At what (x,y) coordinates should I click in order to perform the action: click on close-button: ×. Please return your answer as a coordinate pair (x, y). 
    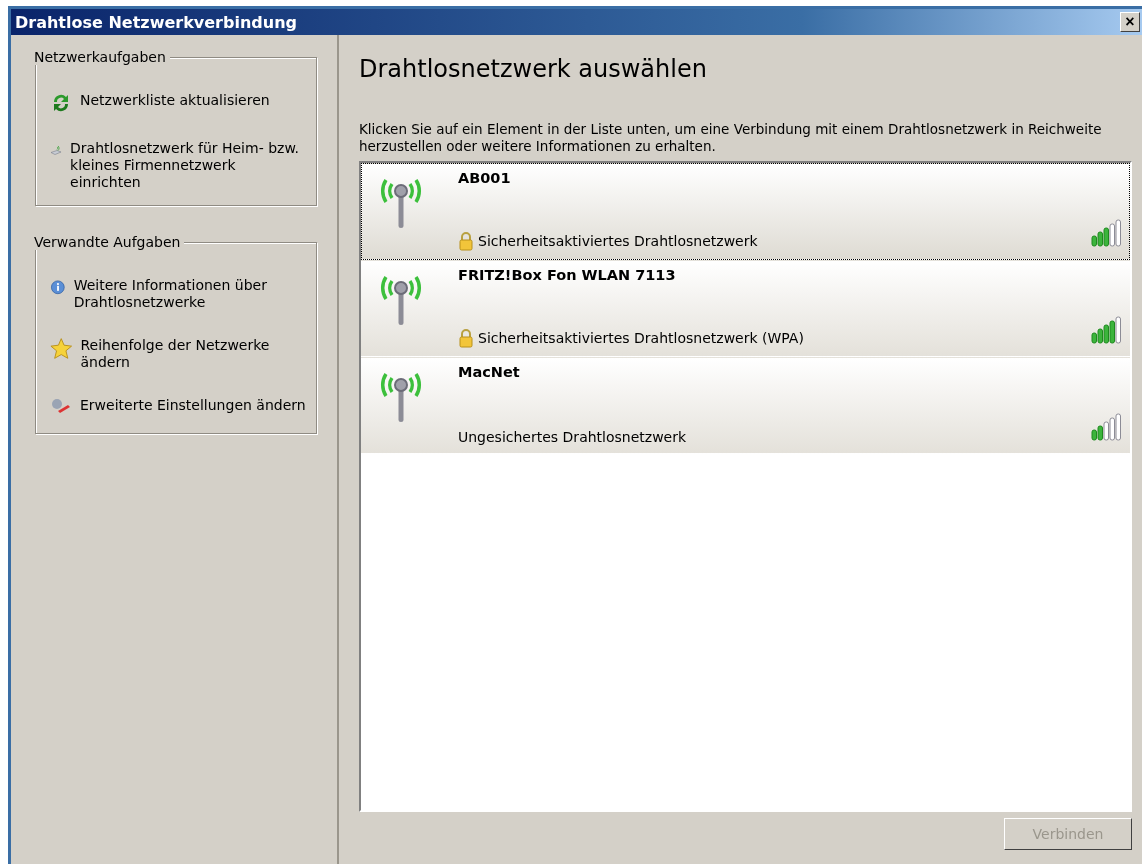
    Looking at the image, I should click on (1130, 22).